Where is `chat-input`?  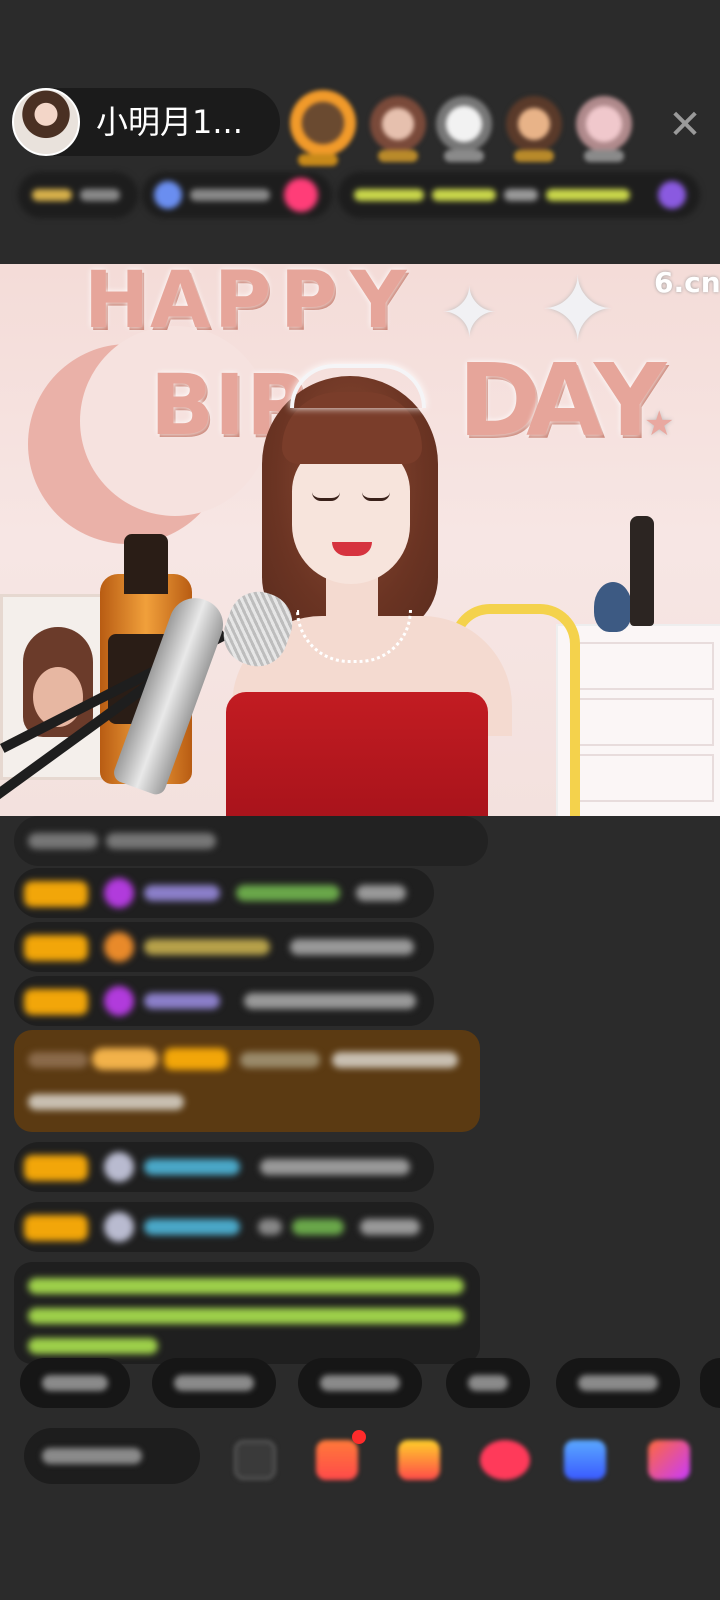 chat-input is located at coordinates (112, 1456).